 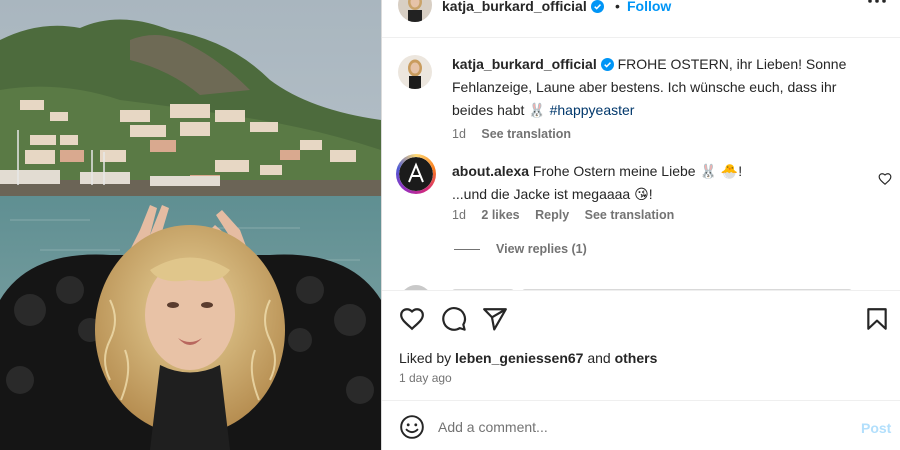 I want to click on liked-by-others: others, so click(x=636, y=358).